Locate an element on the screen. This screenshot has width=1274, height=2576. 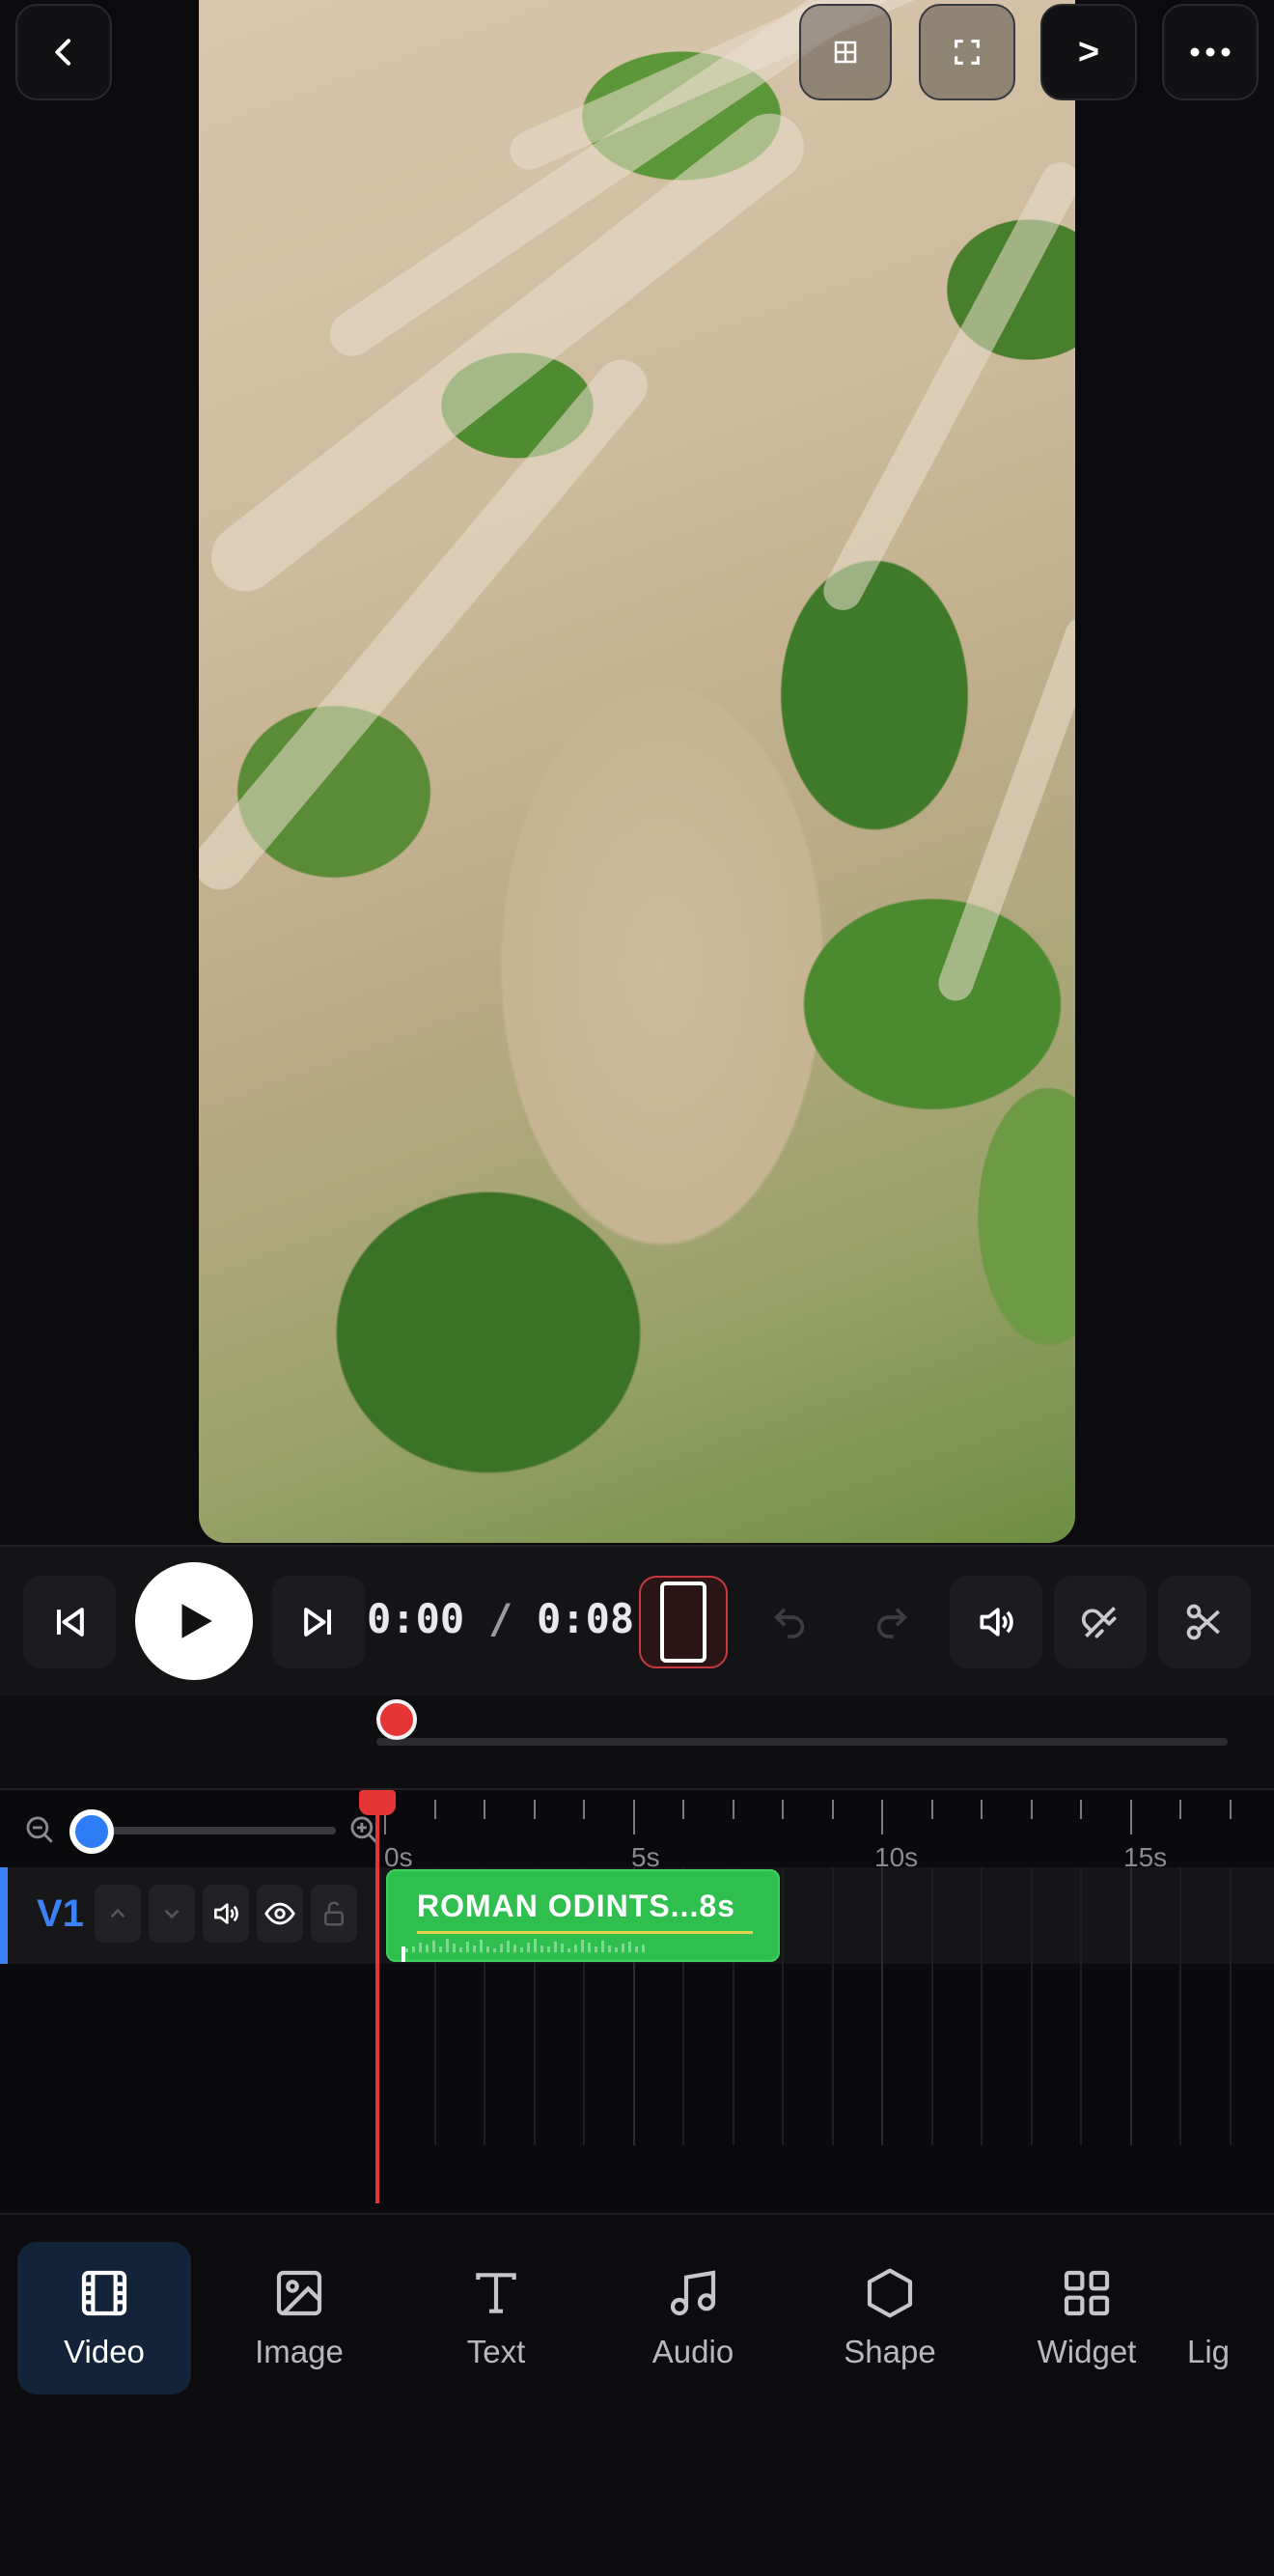
move-track-down-button is located at coordinates (172, 1914).